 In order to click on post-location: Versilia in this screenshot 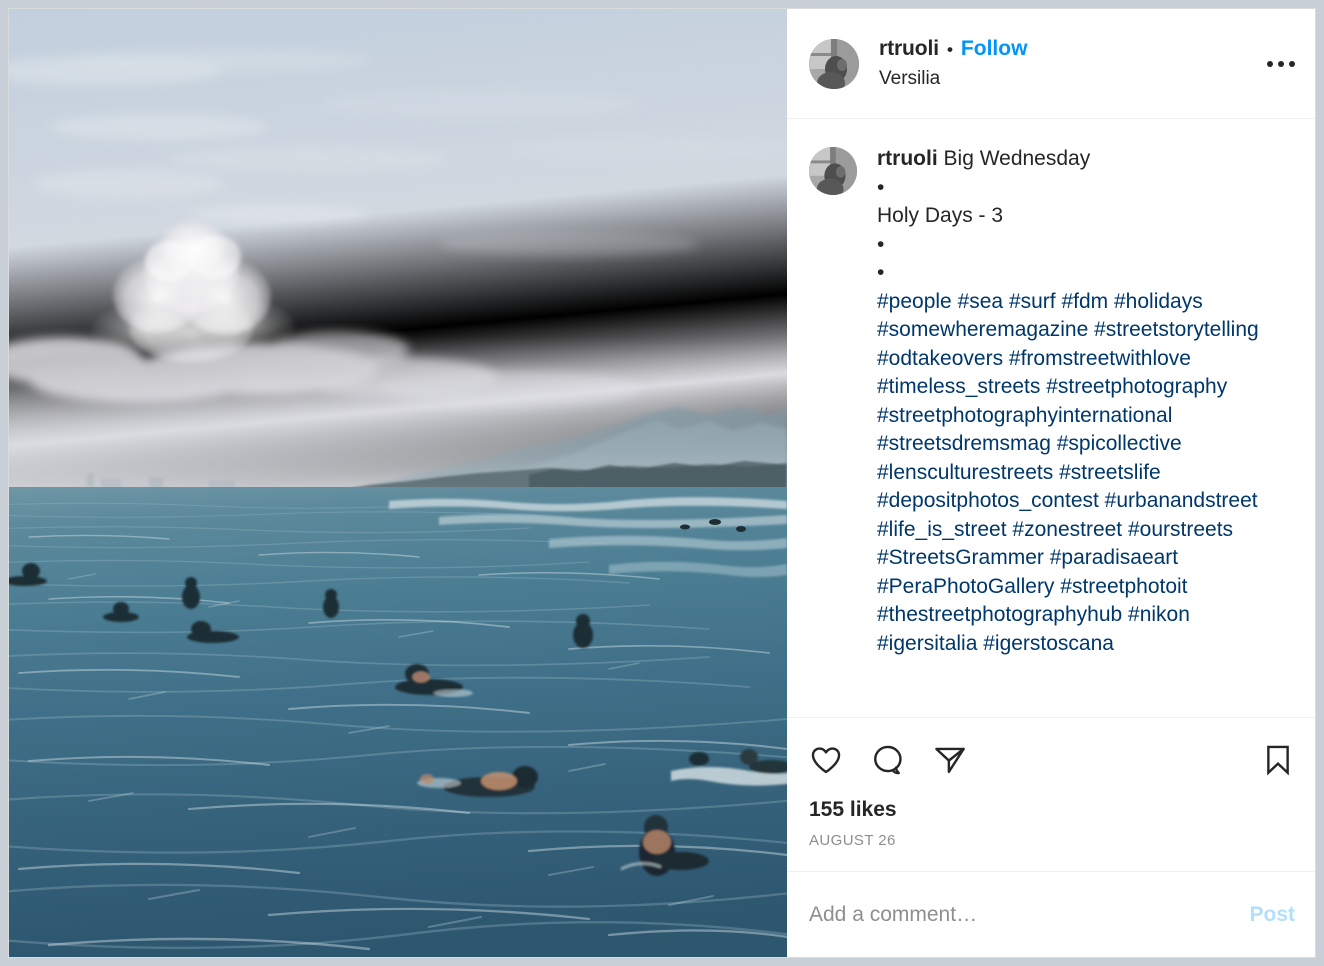, I will do `click(1070, 79)`.